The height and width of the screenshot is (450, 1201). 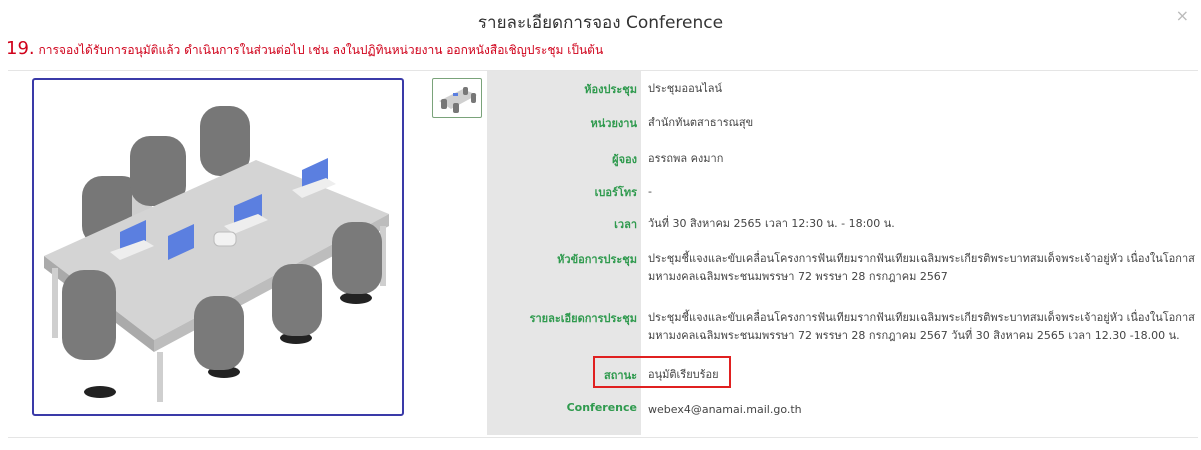 What do you see at coordinates (20, 48) in the screenshot?
I see `note-number: 19.` at bounding box center [20, 48].